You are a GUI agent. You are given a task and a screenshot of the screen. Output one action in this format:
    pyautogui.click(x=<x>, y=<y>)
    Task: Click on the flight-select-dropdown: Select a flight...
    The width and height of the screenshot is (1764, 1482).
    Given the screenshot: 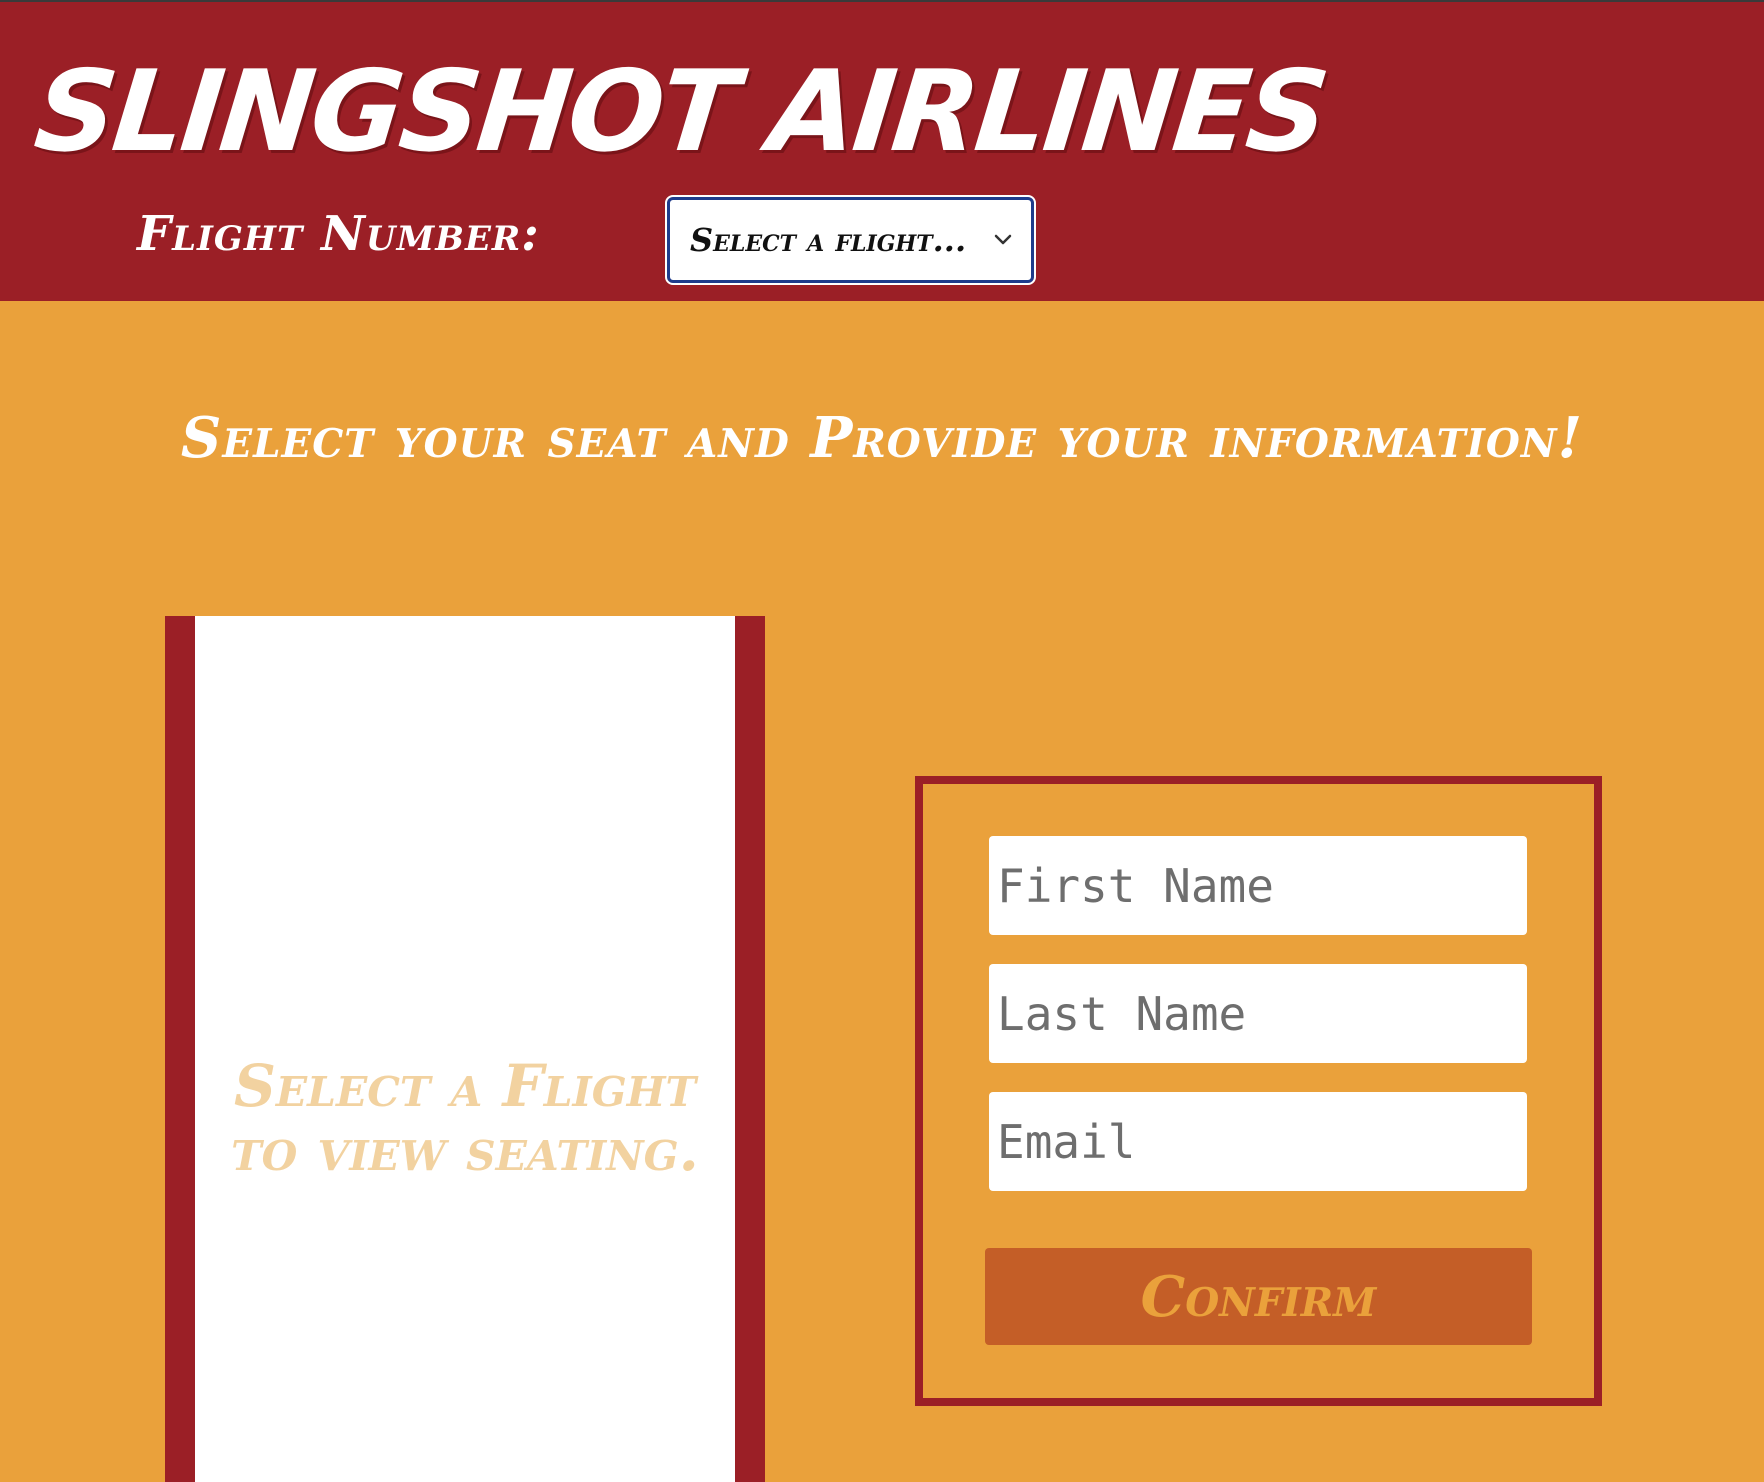 What is the action you would take?
    pyautogui.click(x=850, y=240)
    